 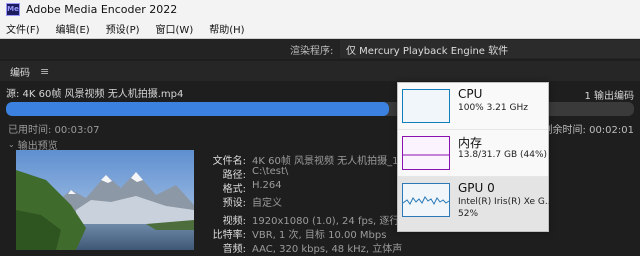 I want to click on detail-audio: 音频: AAC, 320 kbps, 48 kHz, 立体声, so click(x=300, y=247).